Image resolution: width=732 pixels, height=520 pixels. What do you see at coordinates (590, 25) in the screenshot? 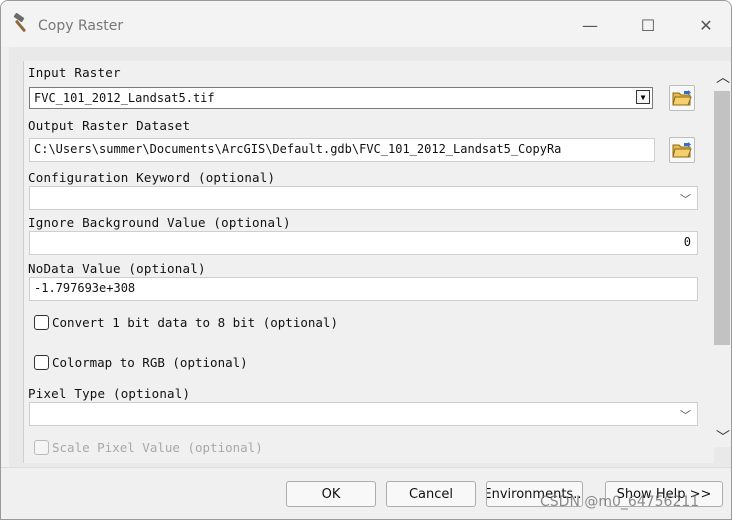
I see `minimize-button: —` at bounding box center [590, 25].